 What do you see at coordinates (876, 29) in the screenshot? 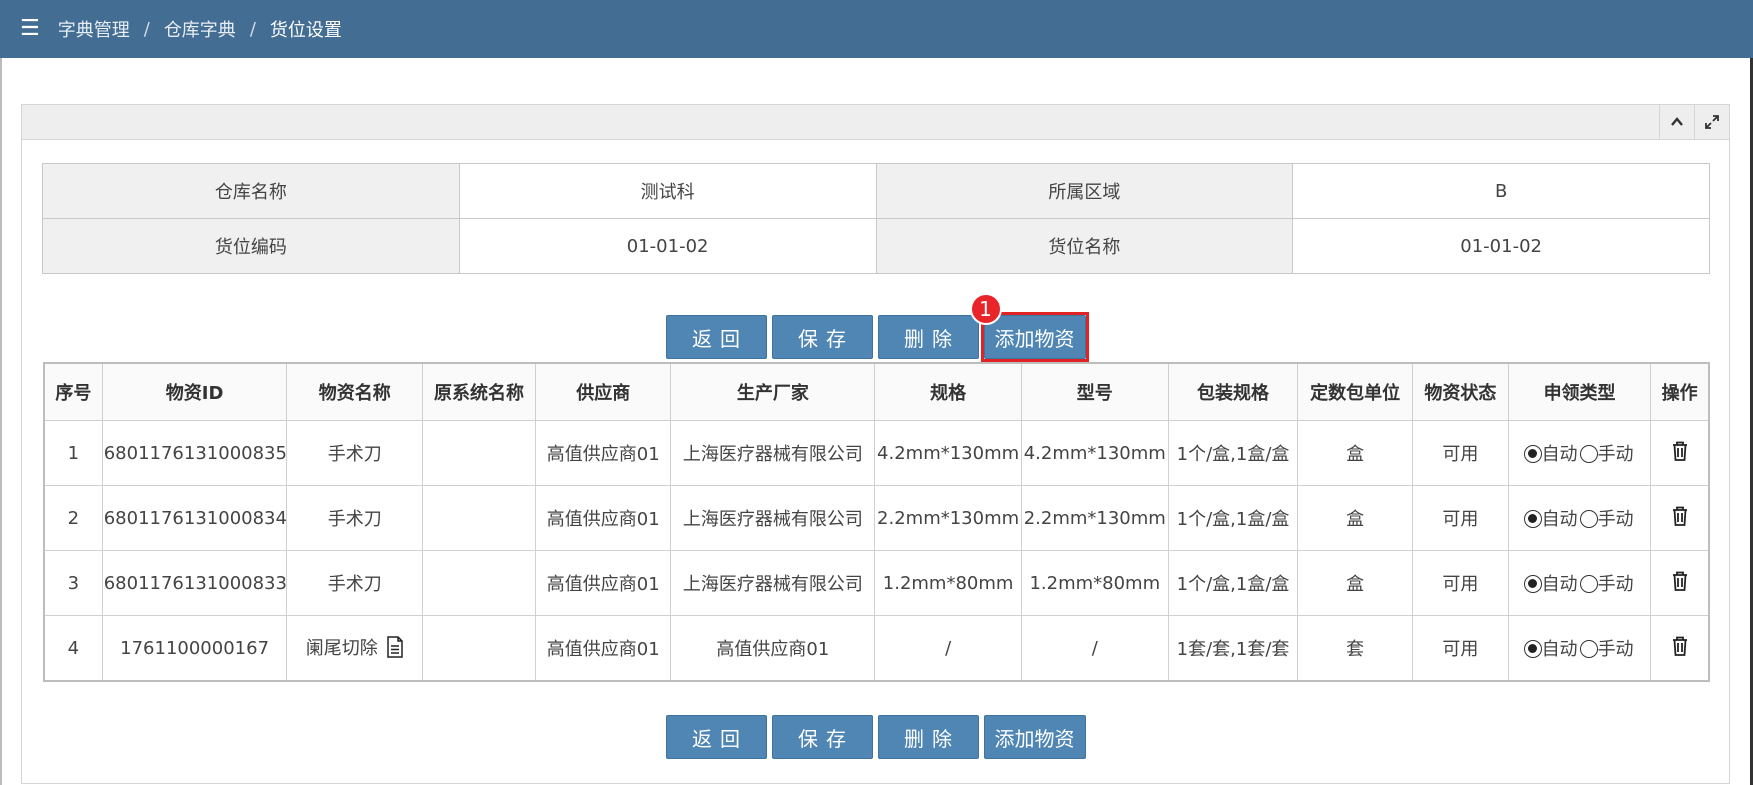
I see `top-bar: ☰ 字典管理 / 仓库字典 / 货位设置` at bounding box center [876, 29].